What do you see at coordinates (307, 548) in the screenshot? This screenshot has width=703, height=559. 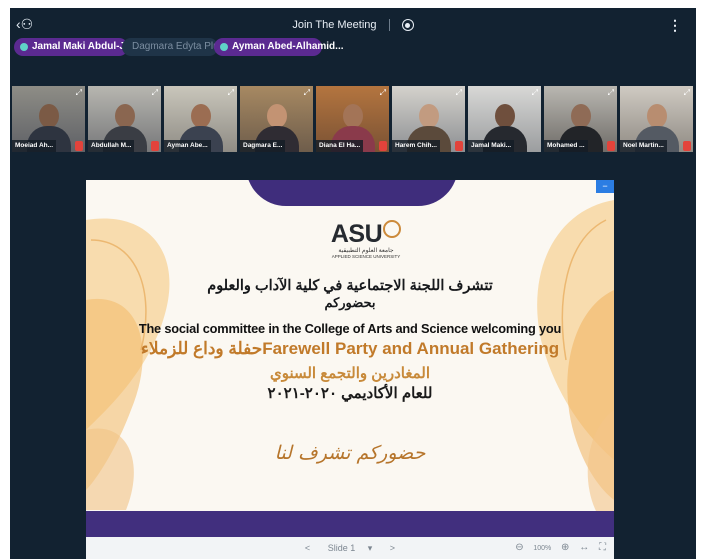 I see `previous-slide-button: <` at bounding box center [307, 548].